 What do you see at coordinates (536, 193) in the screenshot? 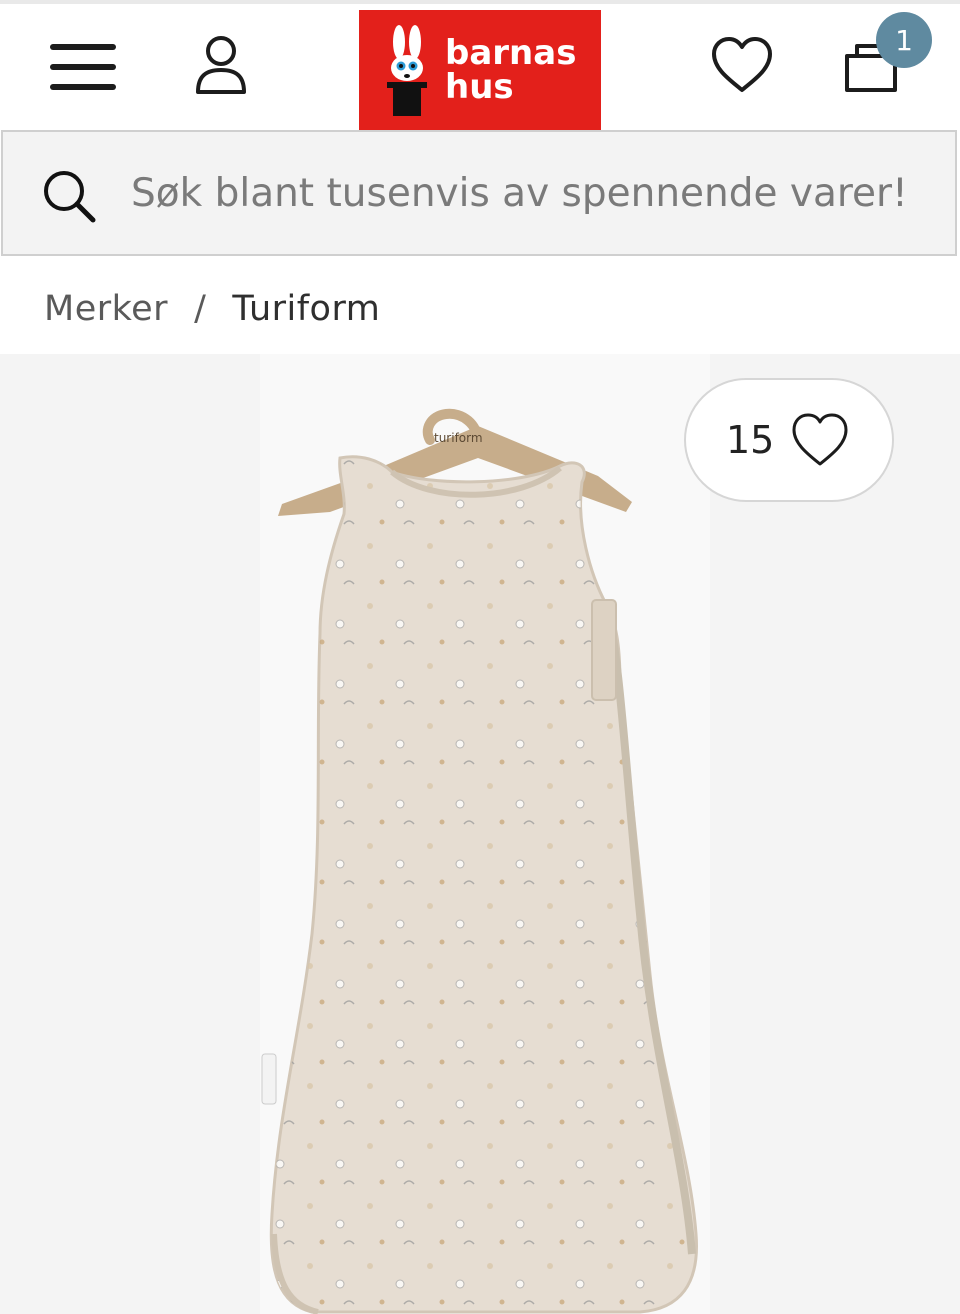
I see `search-input` at bounding box center [536, 193].